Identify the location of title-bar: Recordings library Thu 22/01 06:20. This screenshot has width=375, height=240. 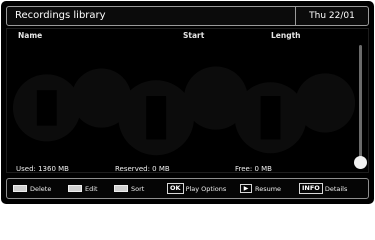
(187, 22).